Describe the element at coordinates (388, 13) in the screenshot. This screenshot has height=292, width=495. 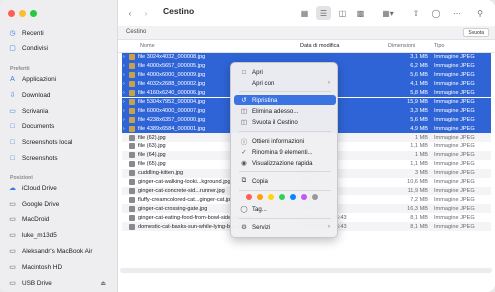
I see `group-icon: ▦▾` at that location.